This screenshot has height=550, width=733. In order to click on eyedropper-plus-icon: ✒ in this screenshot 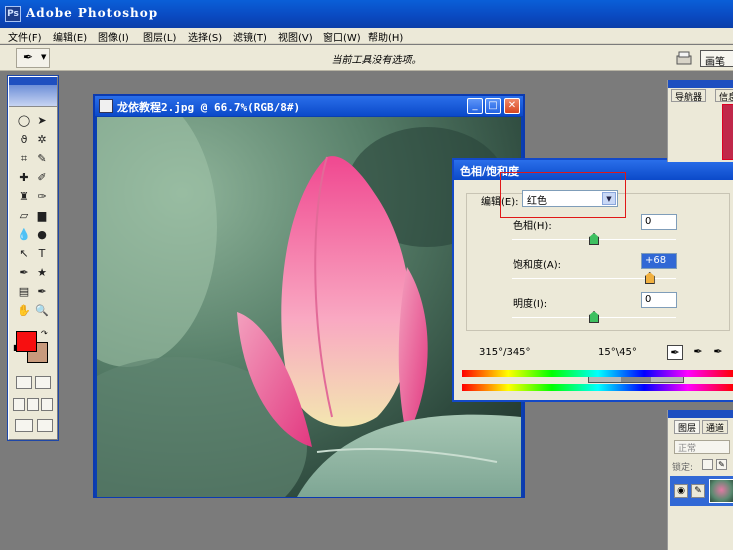, I will do `click(698, 352)`.